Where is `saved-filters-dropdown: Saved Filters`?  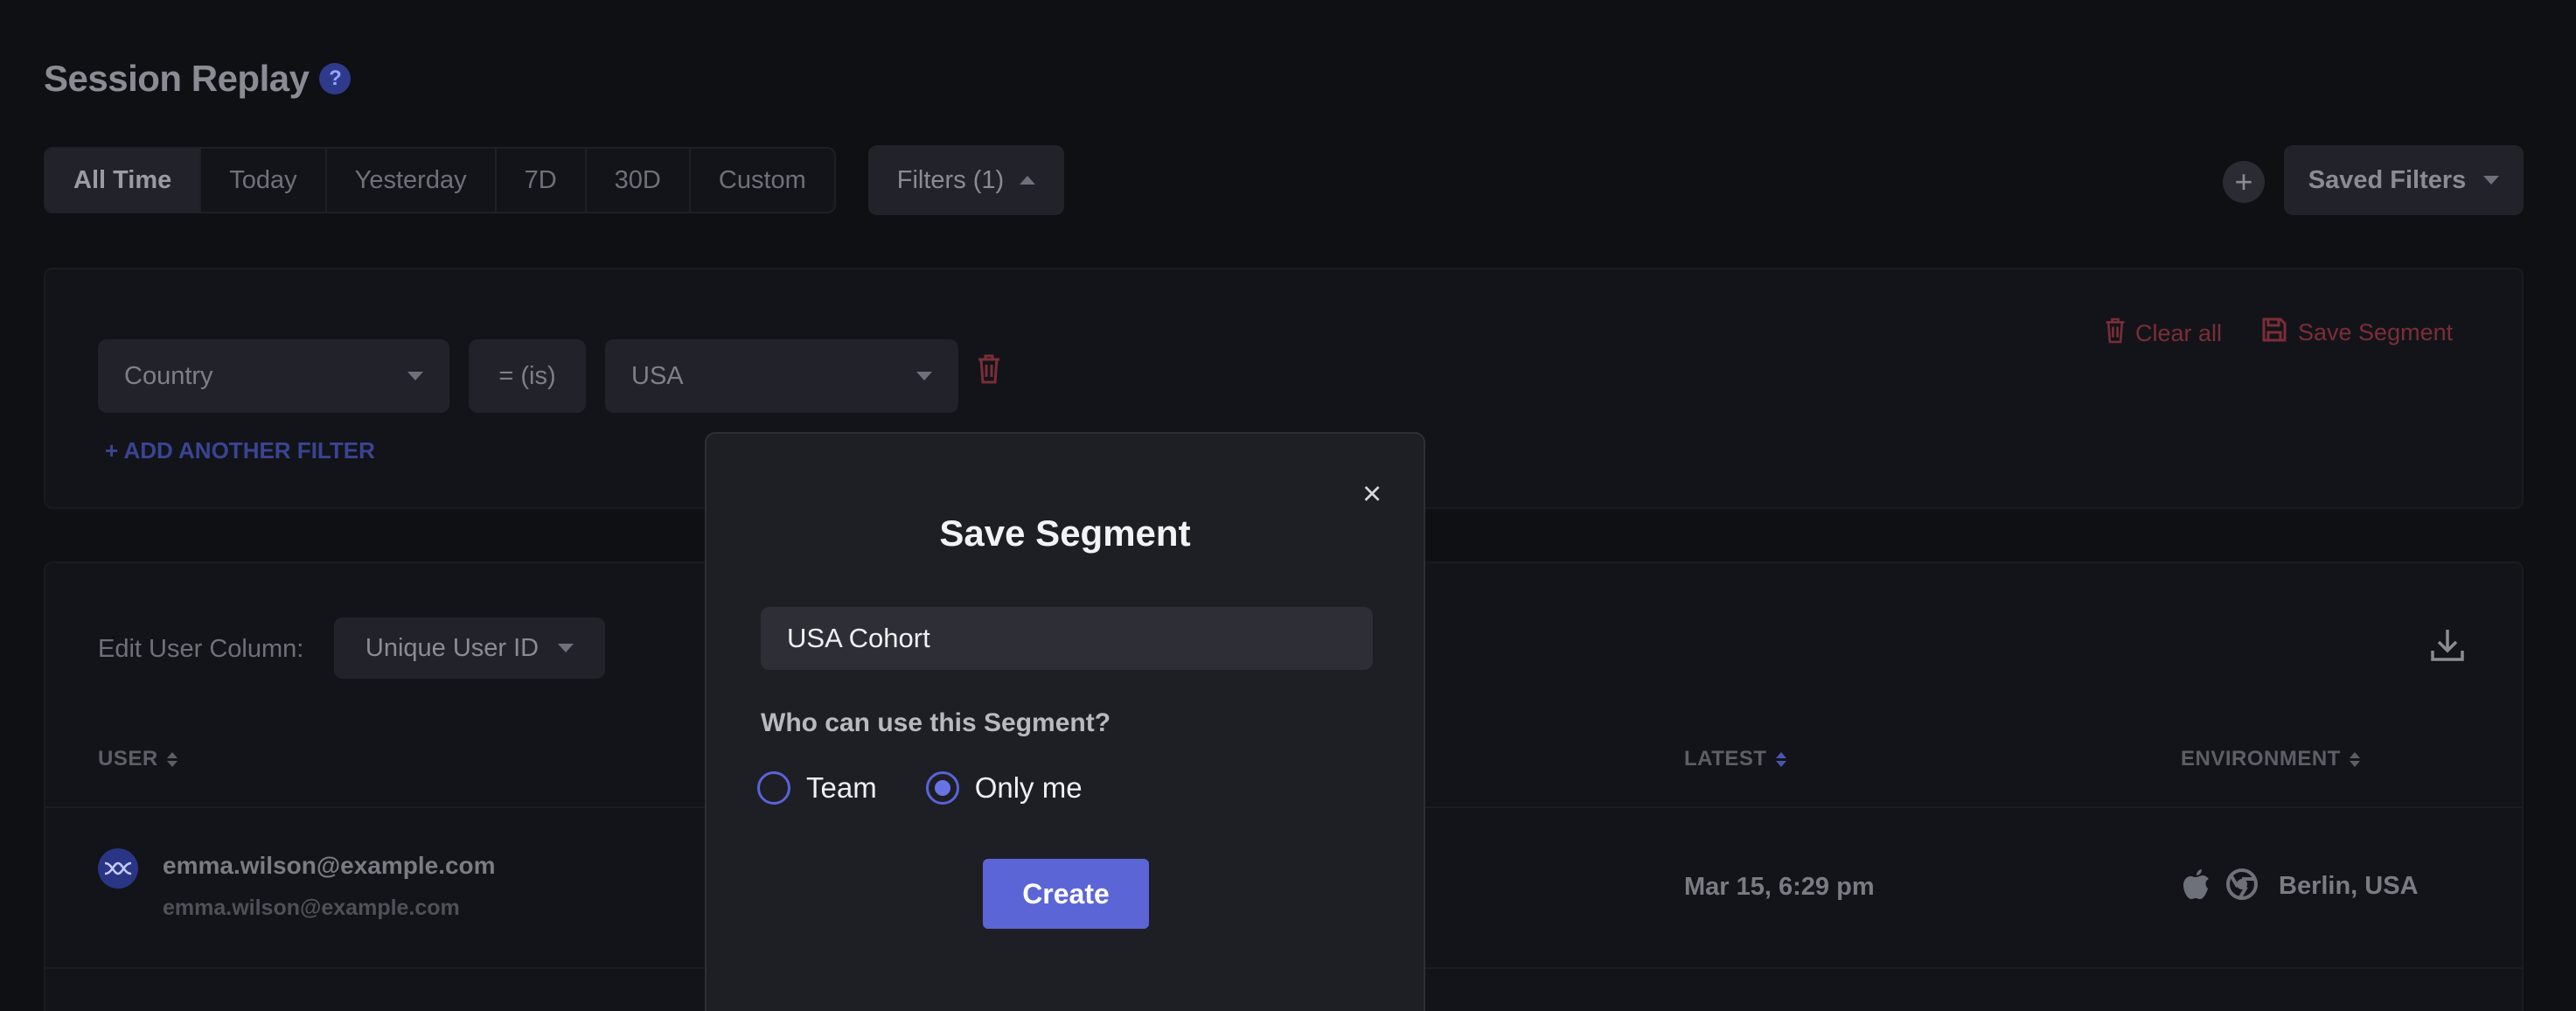
saved-filters-dropdown: Saved Filters is located at coordinates (2404, 180).